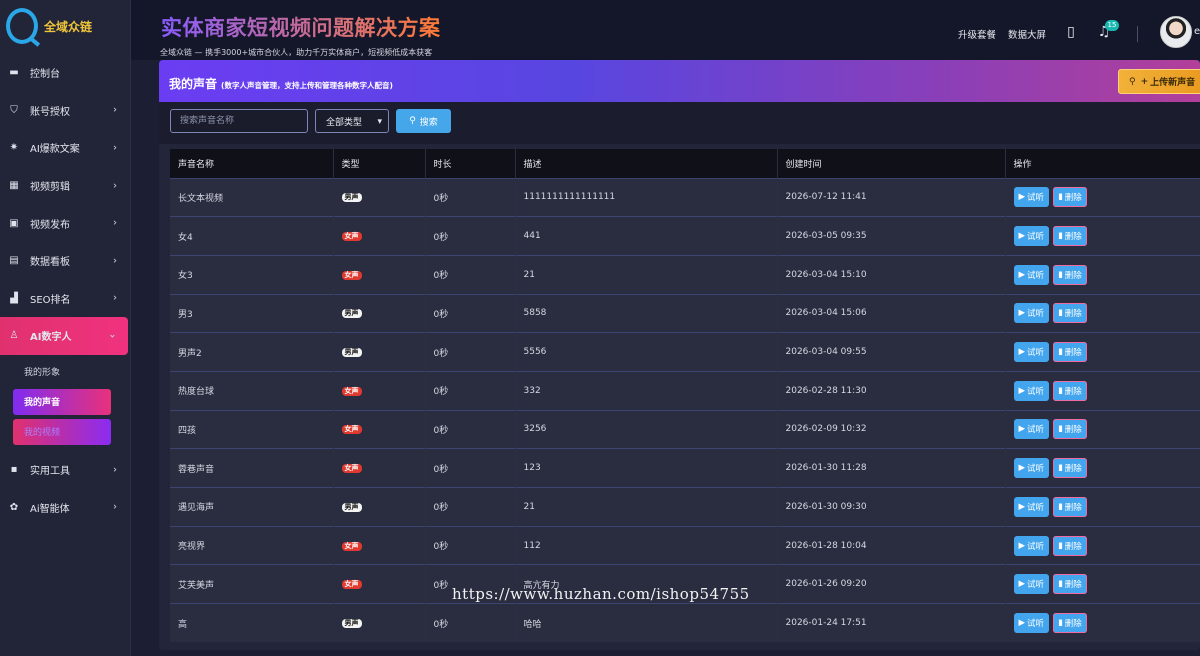  Describe the element at coordinates (65, 186) in the screenshot. I see `sidebar-item-video-edit: ▦ 视频剪辑 ›` at that location.